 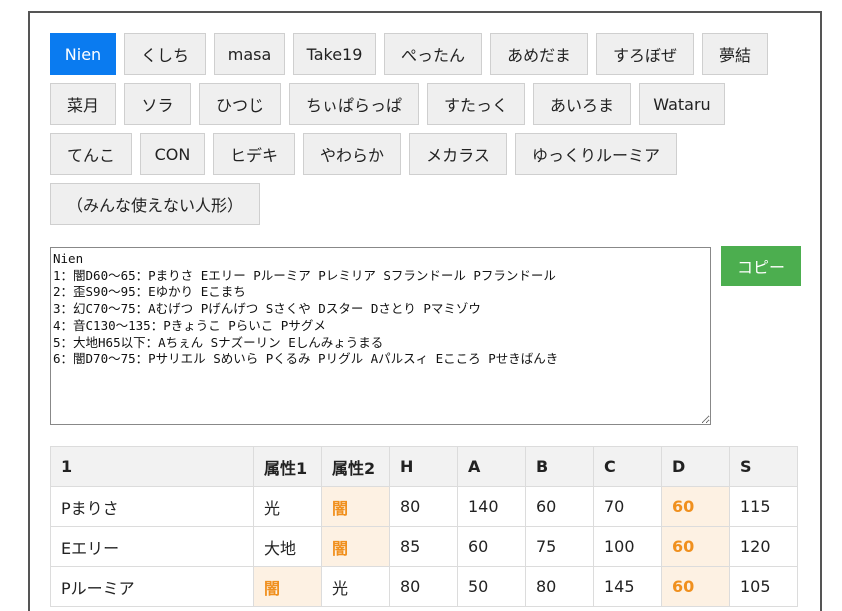 What do you see at coordinates (83, 54) in the screenshot?
I see `player-button-nien: Nien` at bounding box center [83, 54].